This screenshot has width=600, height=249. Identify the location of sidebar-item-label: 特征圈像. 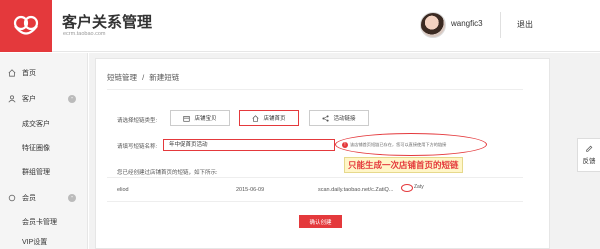
(36, 148).